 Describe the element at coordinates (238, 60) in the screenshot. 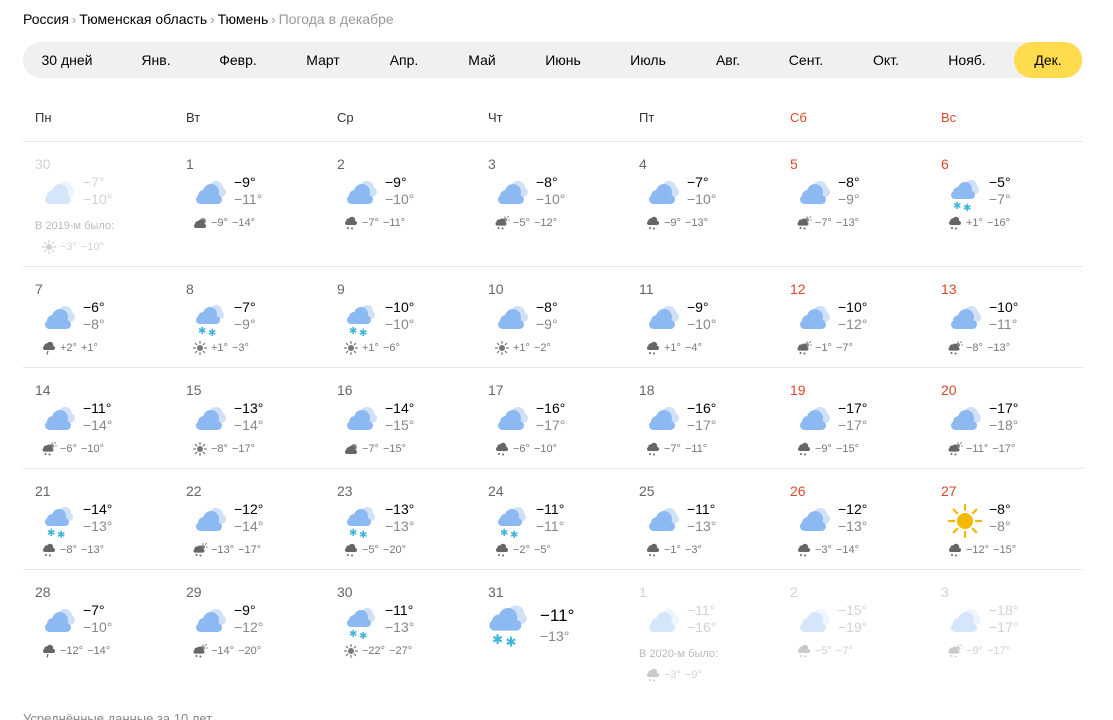

I see `month-tab-2: Февр.` at that location.